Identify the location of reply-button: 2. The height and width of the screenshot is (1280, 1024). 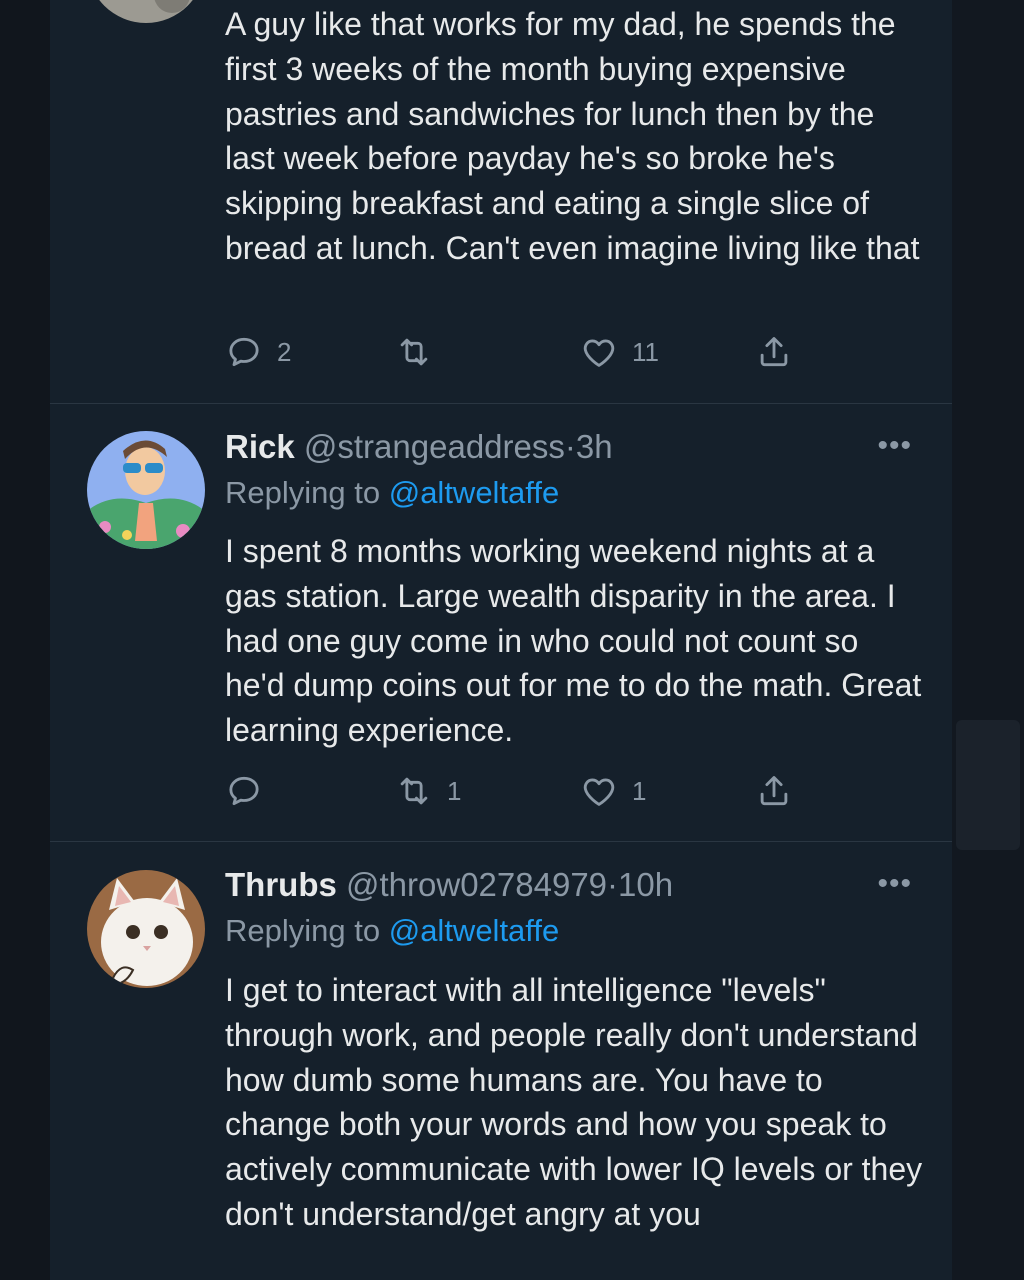
(258, 352).